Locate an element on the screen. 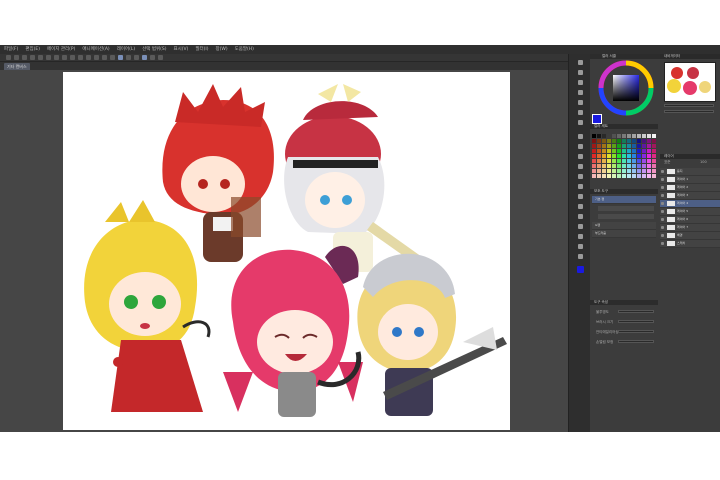 The width and height of the screenshot is (720, 480). brush-size-slider is located at coordinates (636, 321).